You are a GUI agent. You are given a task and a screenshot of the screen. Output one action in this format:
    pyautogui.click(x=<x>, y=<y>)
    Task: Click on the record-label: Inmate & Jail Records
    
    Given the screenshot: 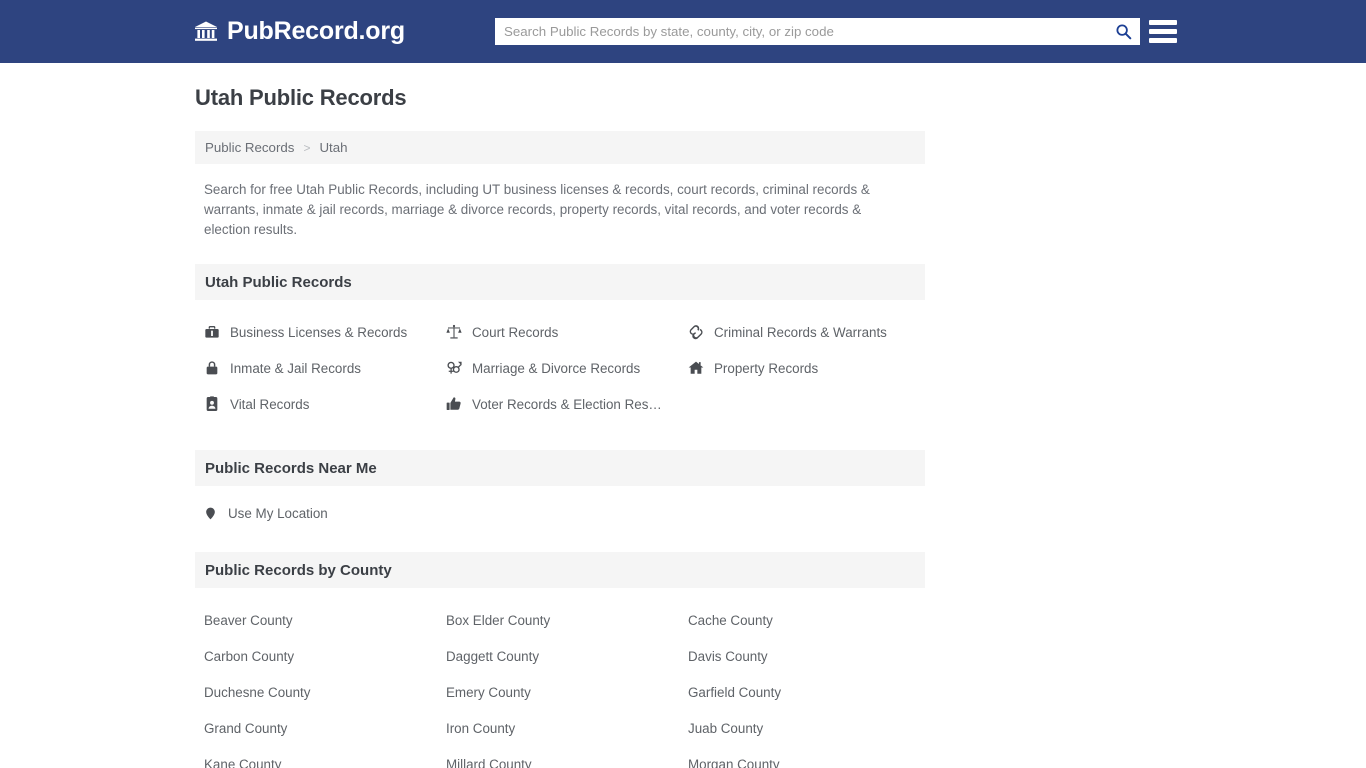 What is the action you would take?
    pyautogui.click(x=295, y=368)
    